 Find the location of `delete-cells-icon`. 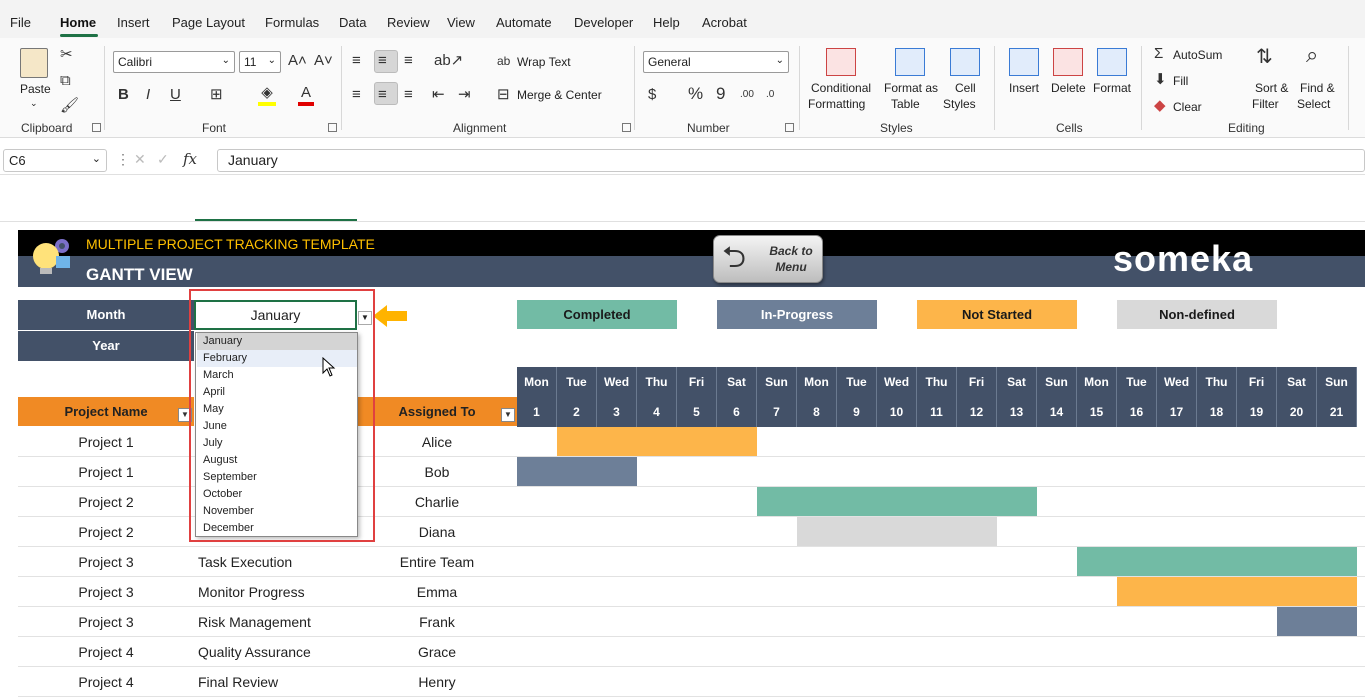

delete-cells-icon is located at coordinates (1068, 62).